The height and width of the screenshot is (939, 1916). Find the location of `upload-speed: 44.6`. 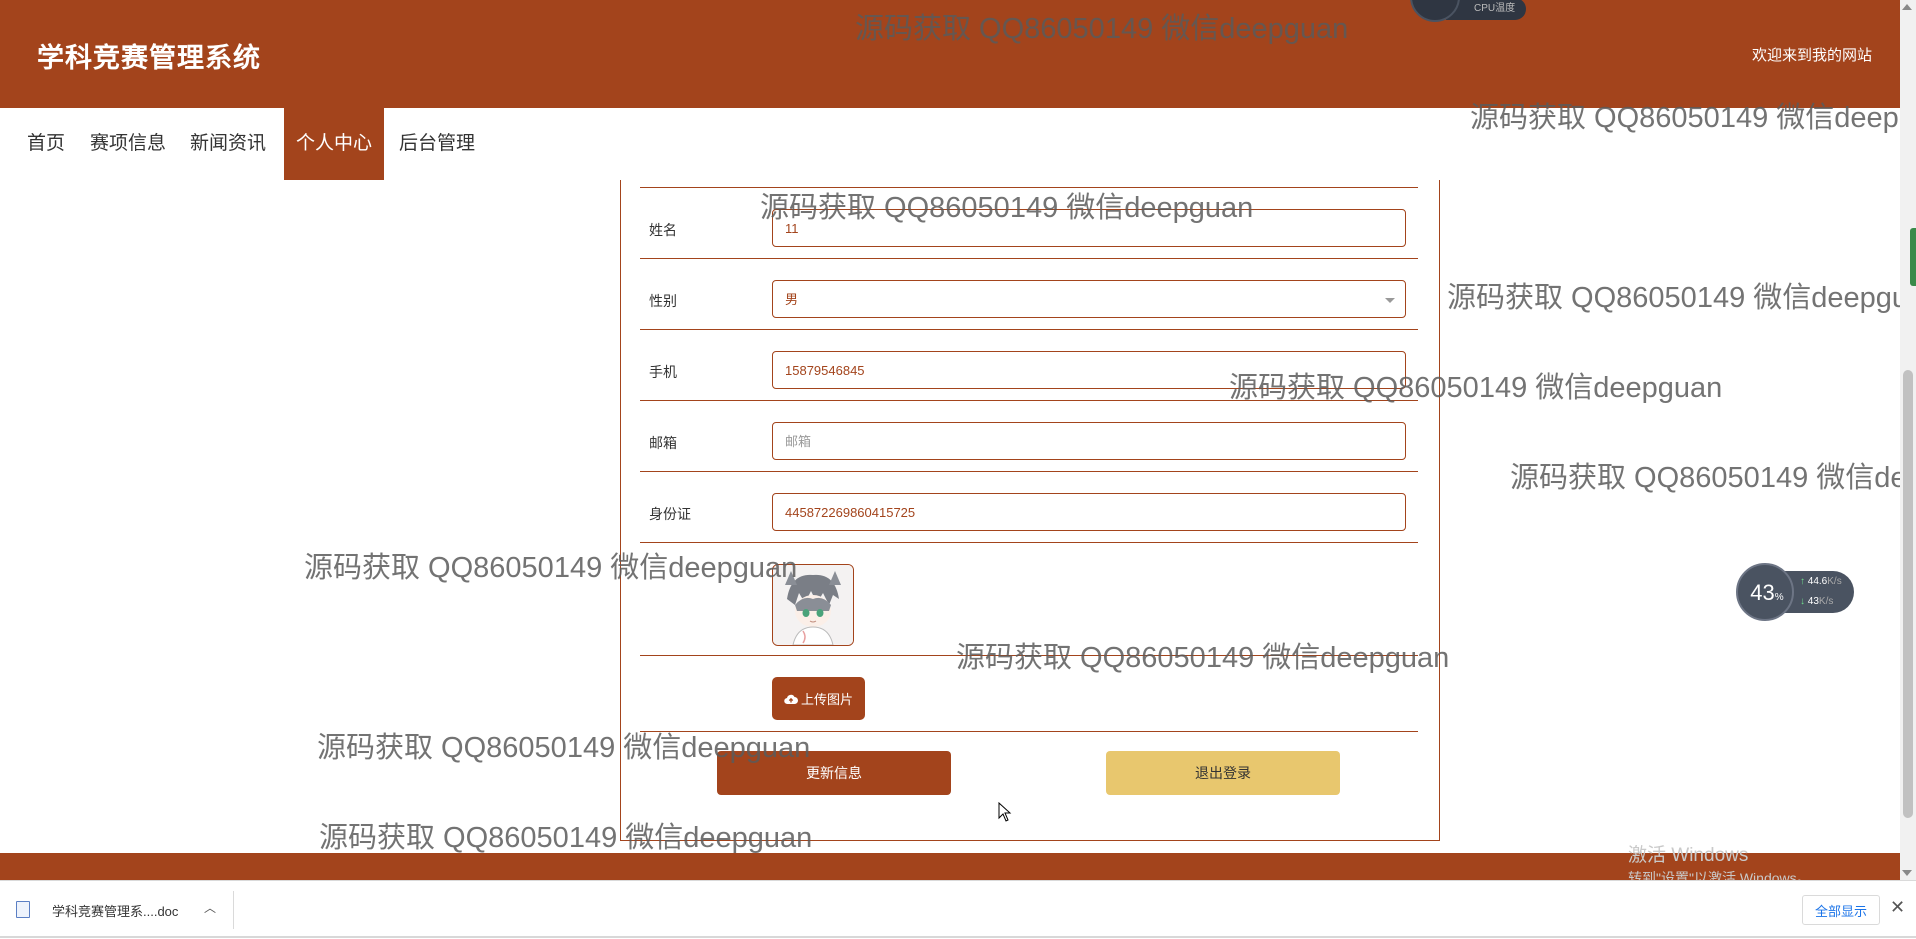

upload-speed: 44.6 is located at coordinates (1817, 581).